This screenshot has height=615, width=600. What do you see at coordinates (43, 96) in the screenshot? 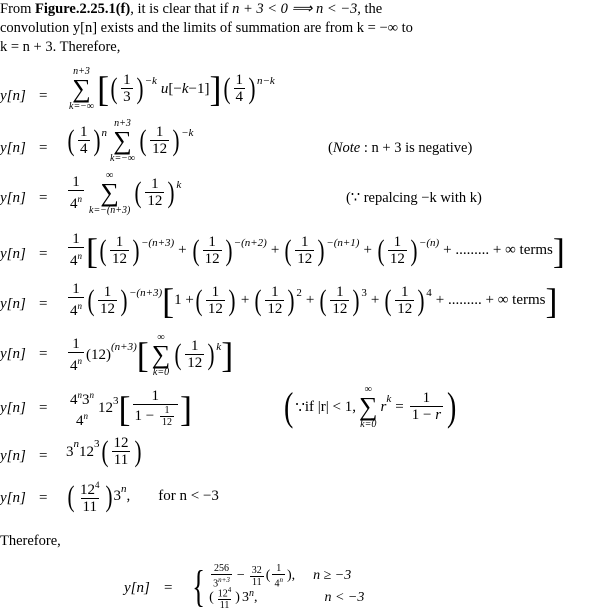
I see `eq1-equals: =` at bounding box center [43, 96].